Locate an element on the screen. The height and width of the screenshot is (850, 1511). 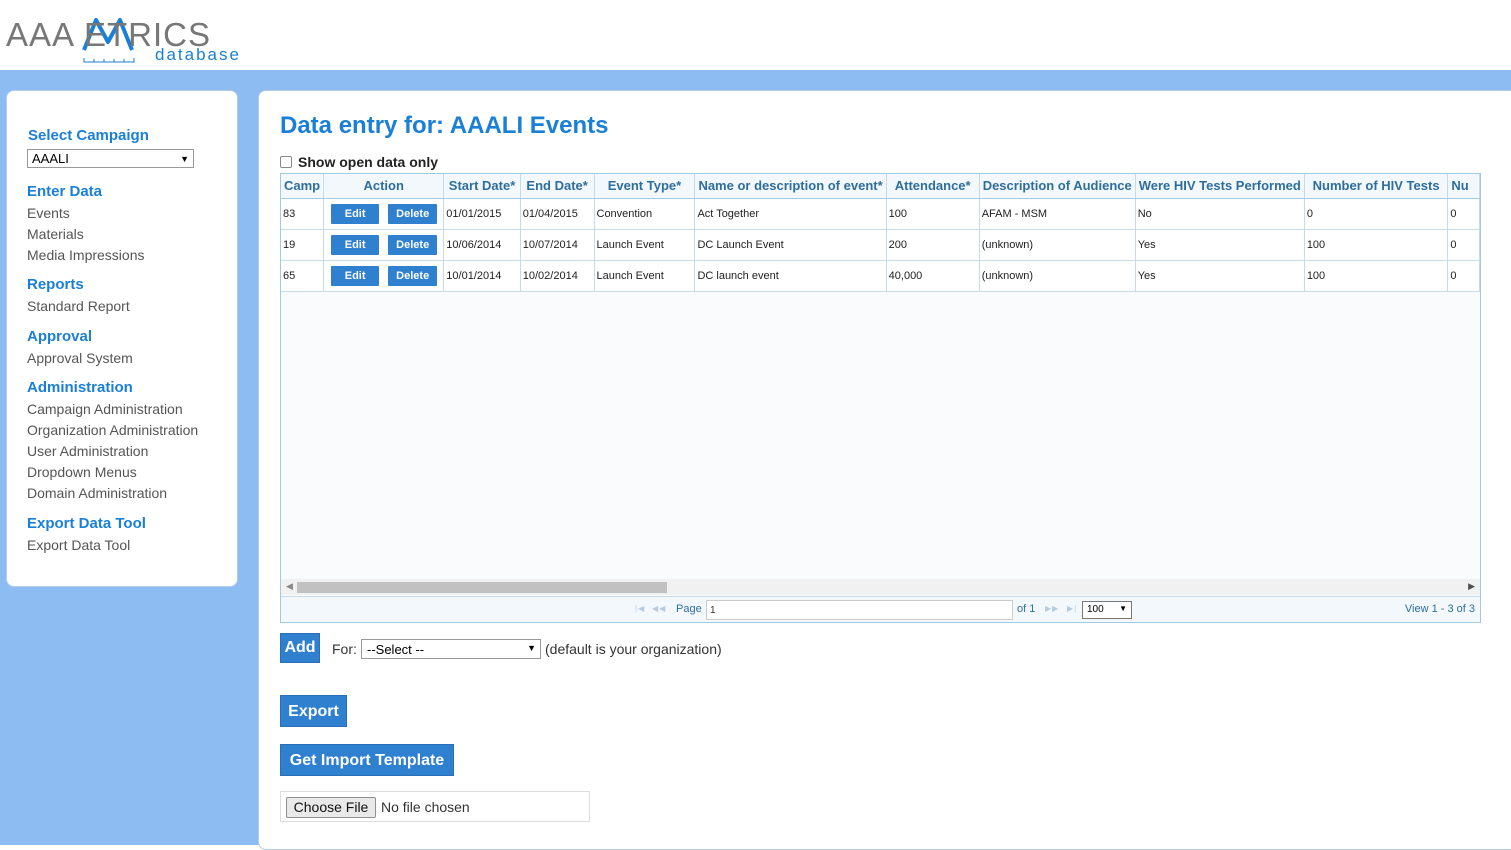
sidebar-item-standard-report: Standard Report is located at coordinates (78, 306).